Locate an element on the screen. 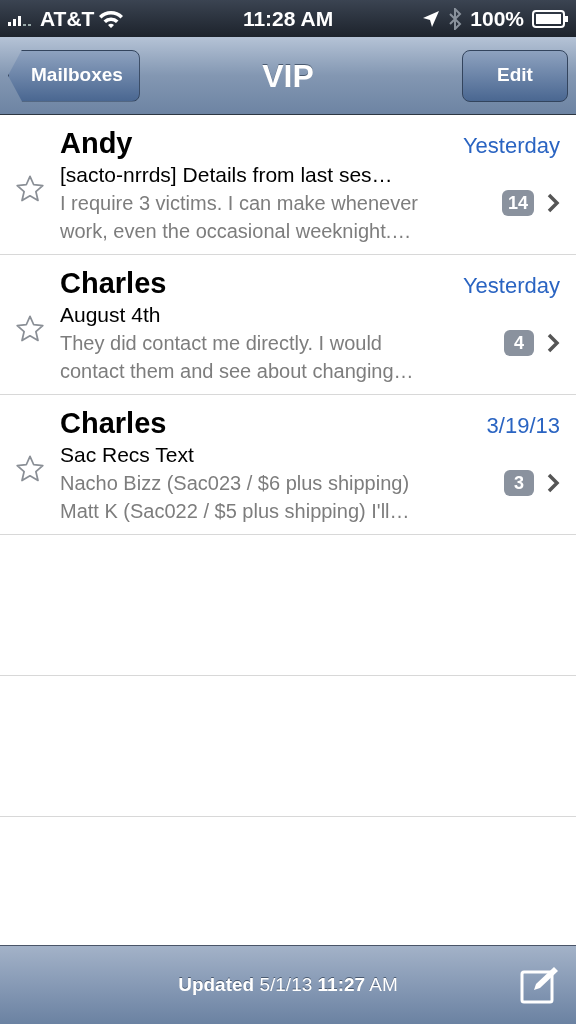 The width and height of the screenshot is (576, 1024). thread-count-badge: 4 is located at coordinates (519, 342).